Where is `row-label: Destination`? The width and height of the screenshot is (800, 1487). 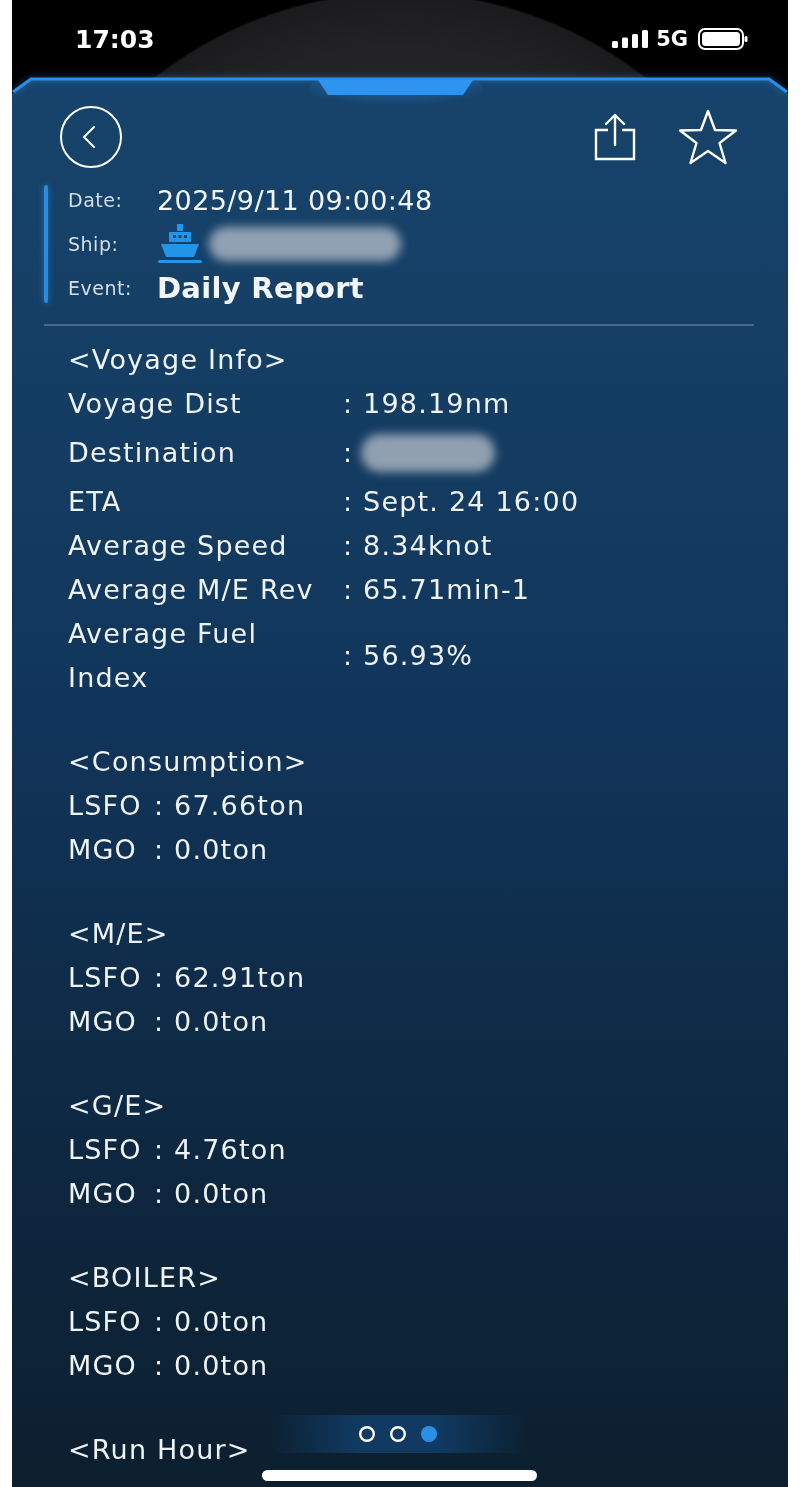
row-label: Destination is located at coordinates (152, 453).